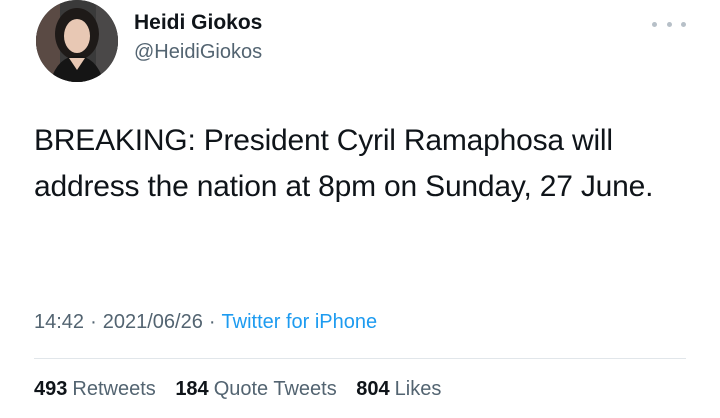  I want to click on author-avatar, so click(77, 41).